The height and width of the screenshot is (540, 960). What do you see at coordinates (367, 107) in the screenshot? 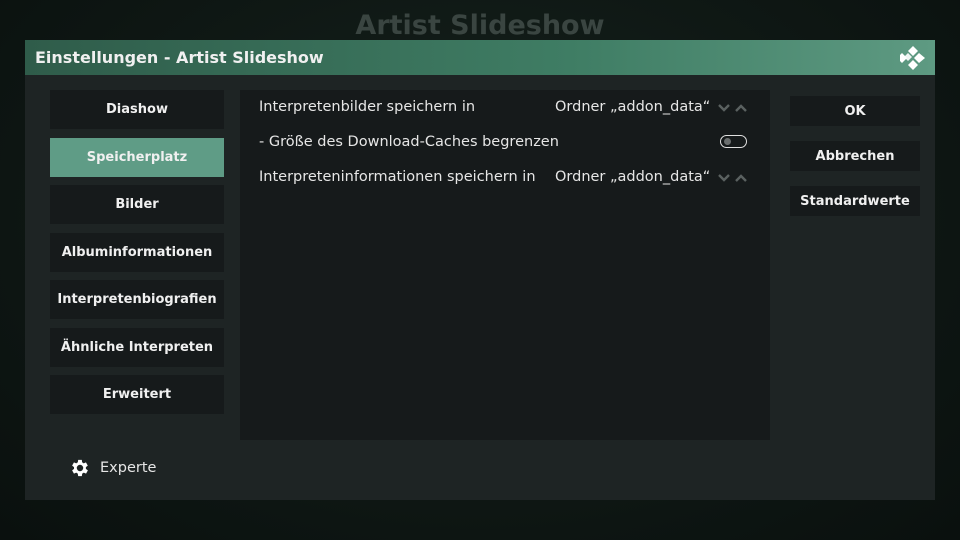
I see `setting-label: Interpretenbilder speichern in` at bounding box center [367, 107].